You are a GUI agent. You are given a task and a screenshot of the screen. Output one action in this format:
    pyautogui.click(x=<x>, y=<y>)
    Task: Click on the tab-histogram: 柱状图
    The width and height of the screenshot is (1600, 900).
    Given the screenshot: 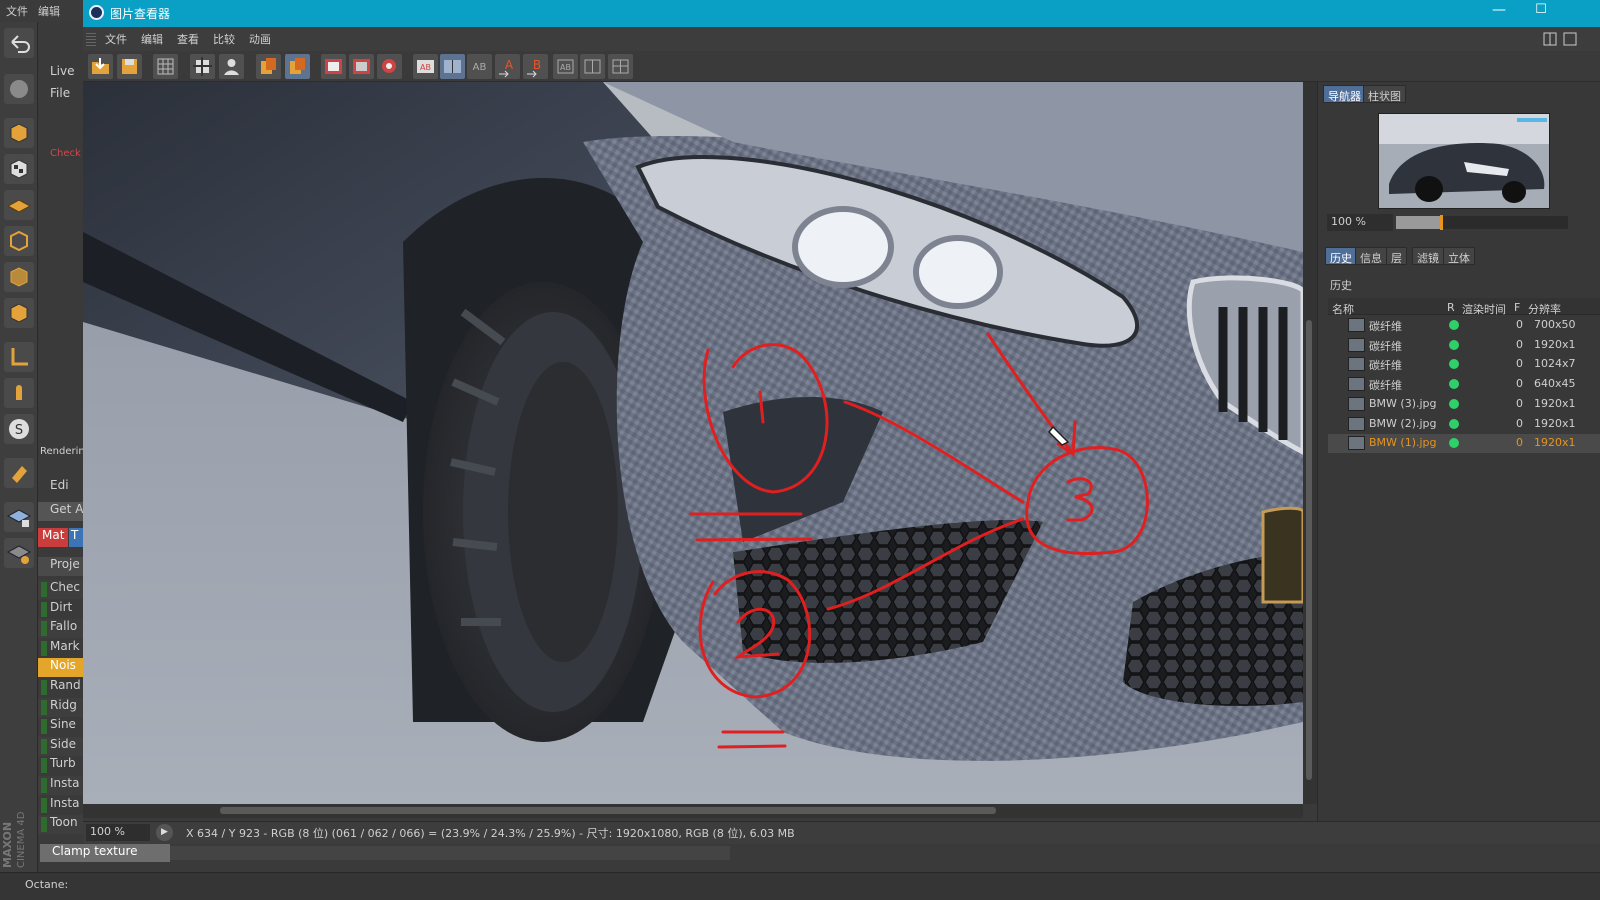 What is the action you would take?
    pyautogui.click(x=1384, y=94)
    